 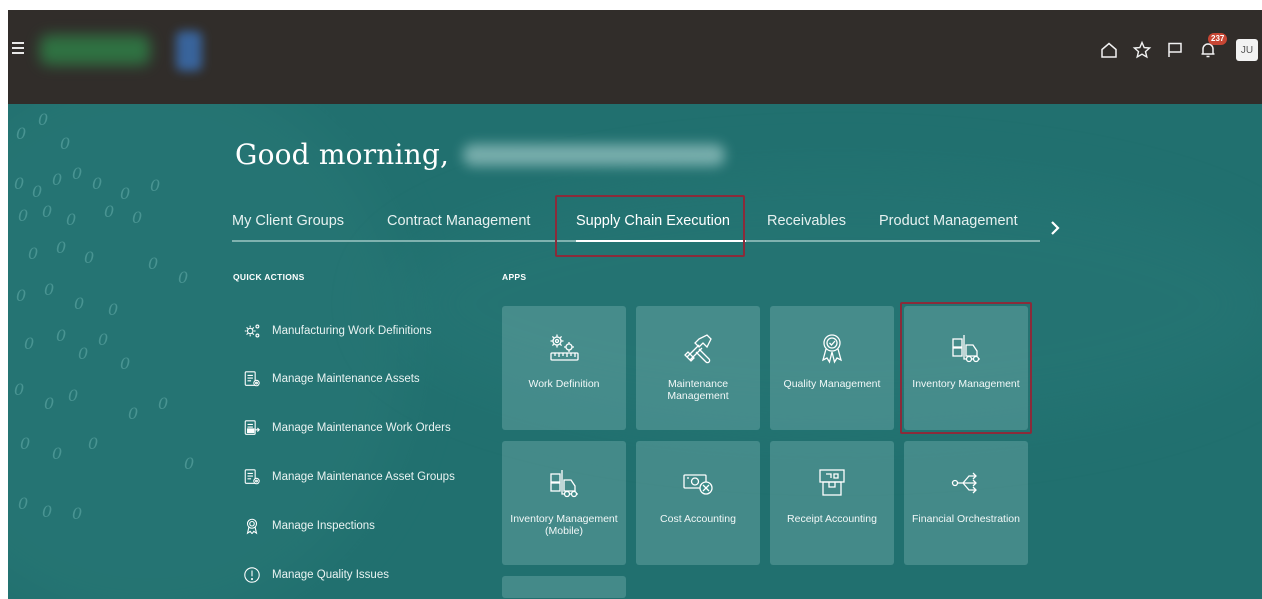 What do you see at coordinates (698, 519) in the screenshot?
I see `app-tile-label: Cost Accounting` at bounding box center [698, 519].